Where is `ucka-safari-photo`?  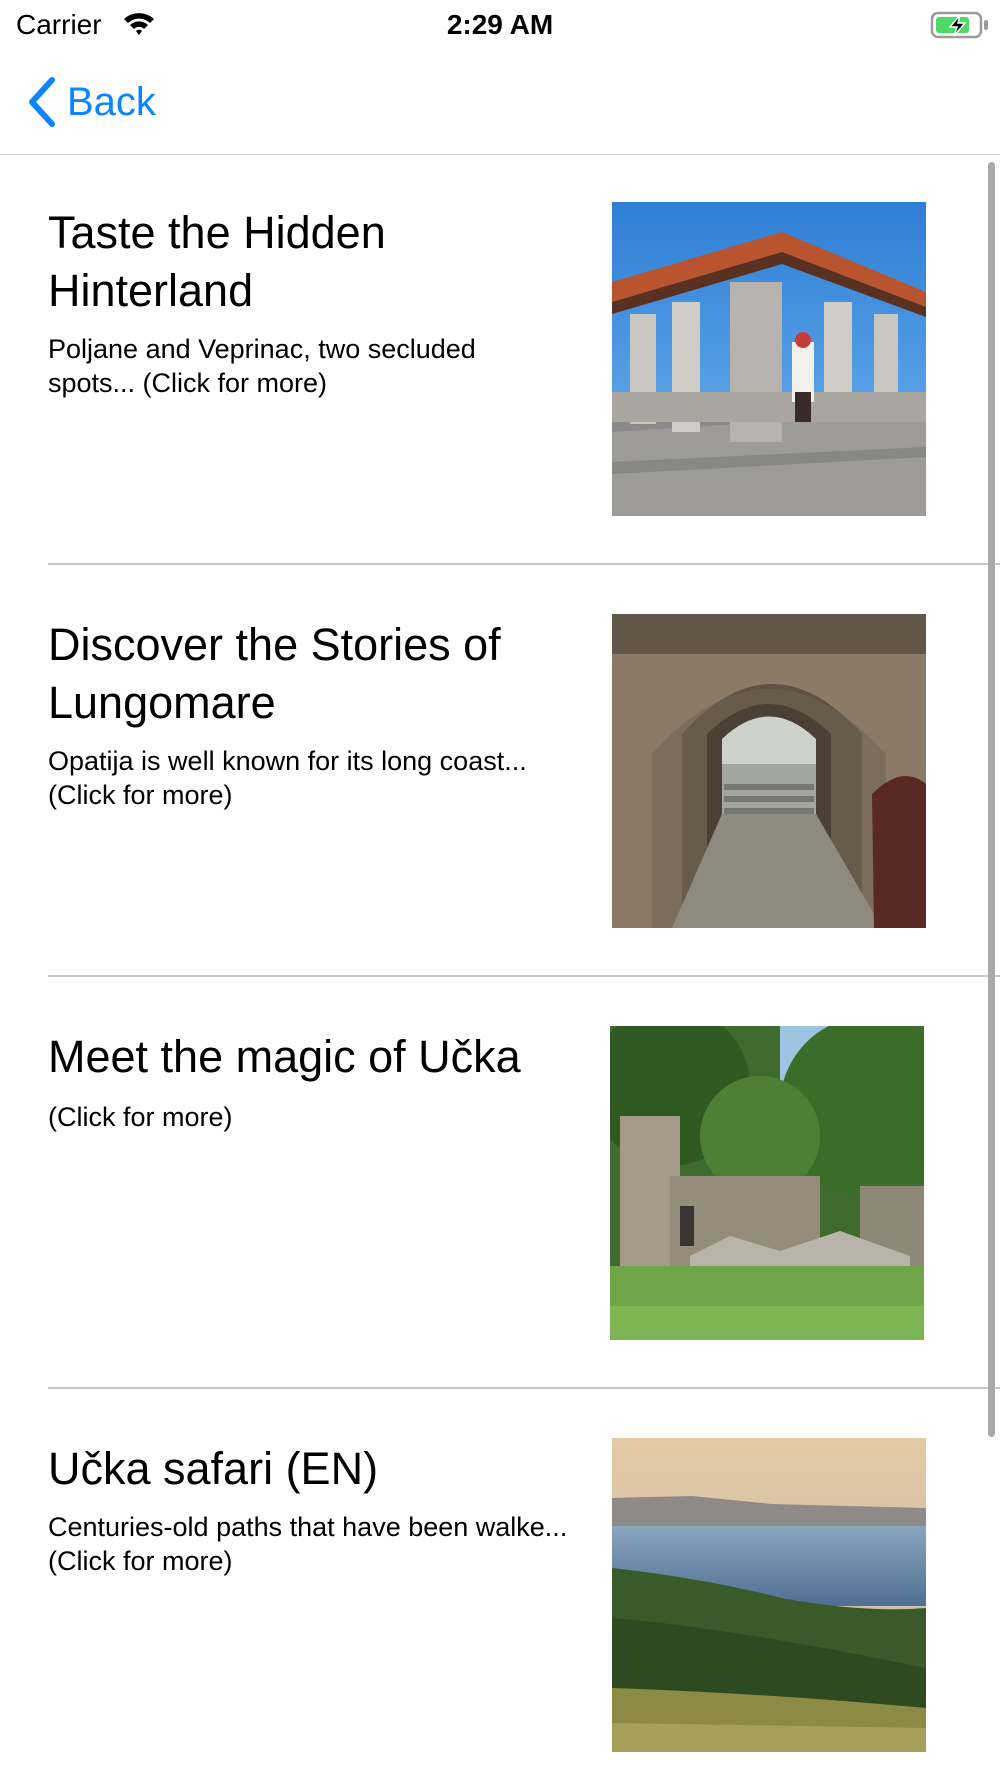 ucka-safari-photo is located at coordinates (769, 1595).